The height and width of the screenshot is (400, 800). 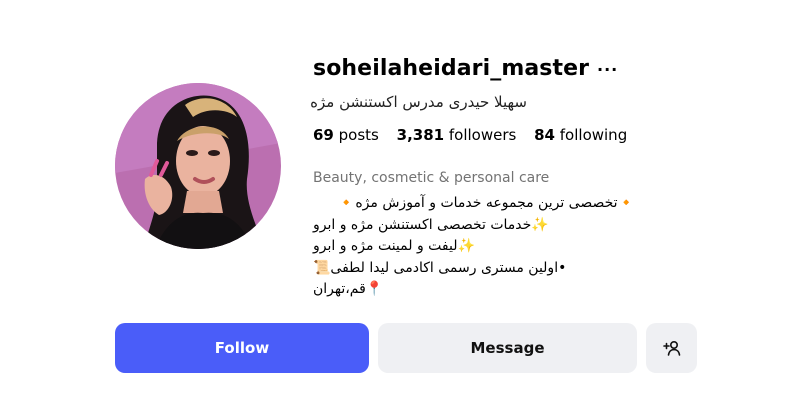 I want to click on add-person-icon, so click(x=671, y=348).